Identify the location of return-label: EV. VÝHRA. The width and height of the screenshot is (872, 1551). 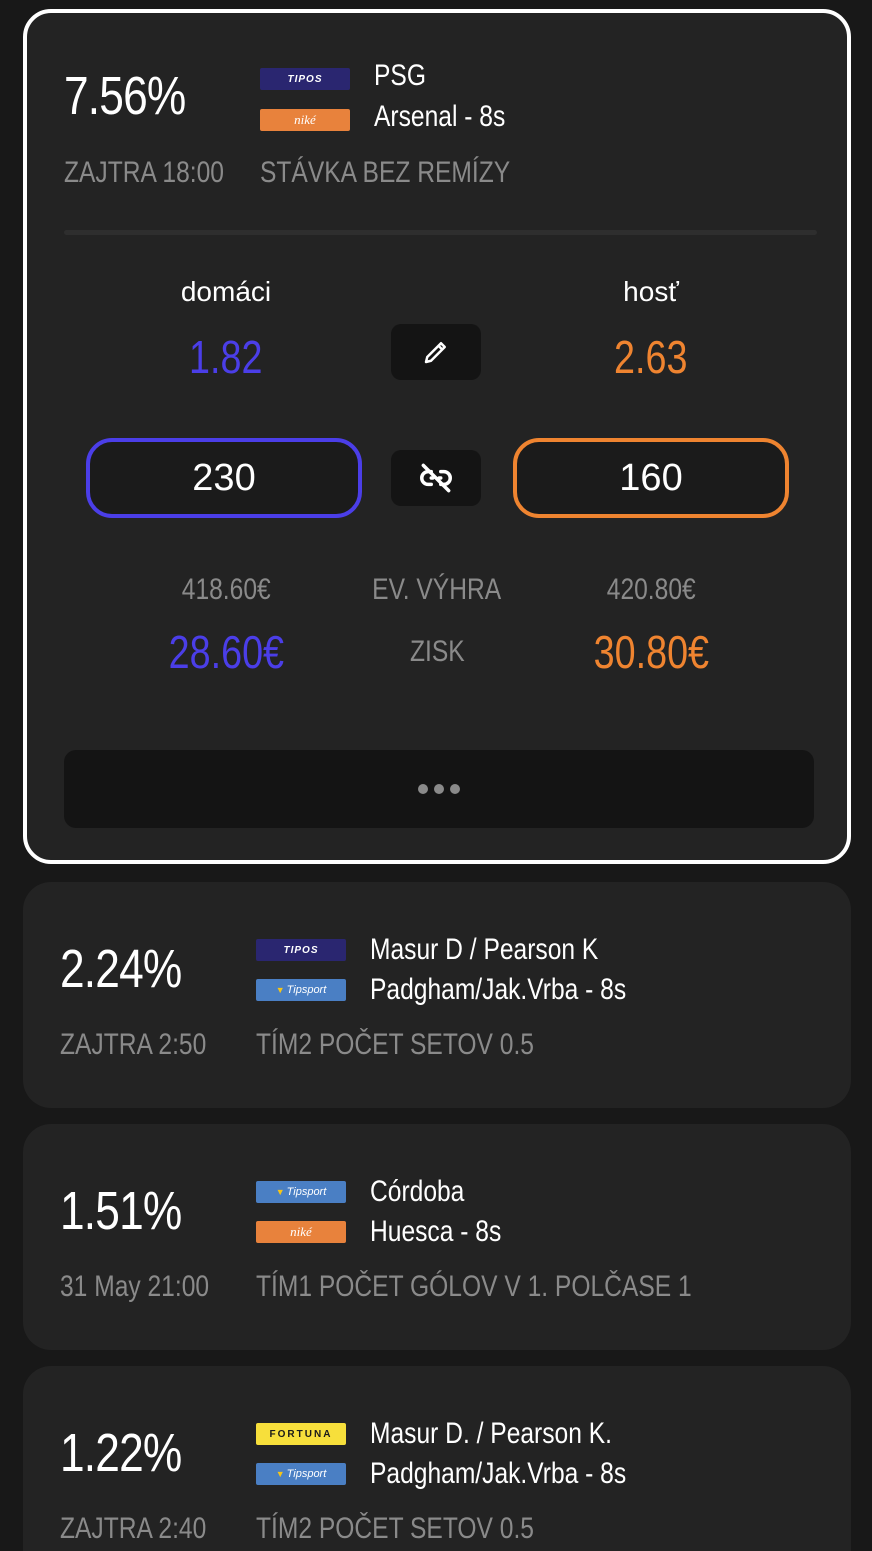
(437, 589).